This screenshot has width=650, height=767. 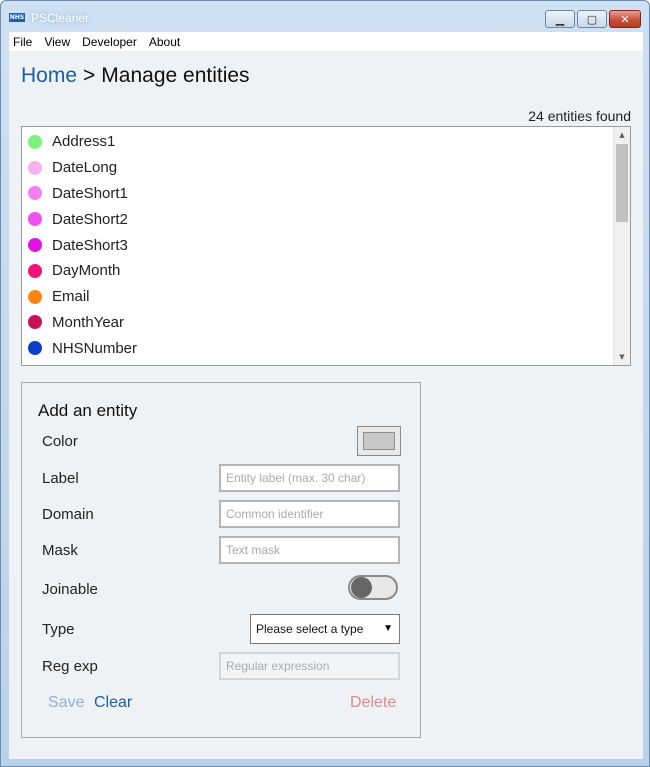 What do you see at coordinates (60, 550) in the screenshot?
I see `mask-label: Mask` at bounding box center [60, 550].